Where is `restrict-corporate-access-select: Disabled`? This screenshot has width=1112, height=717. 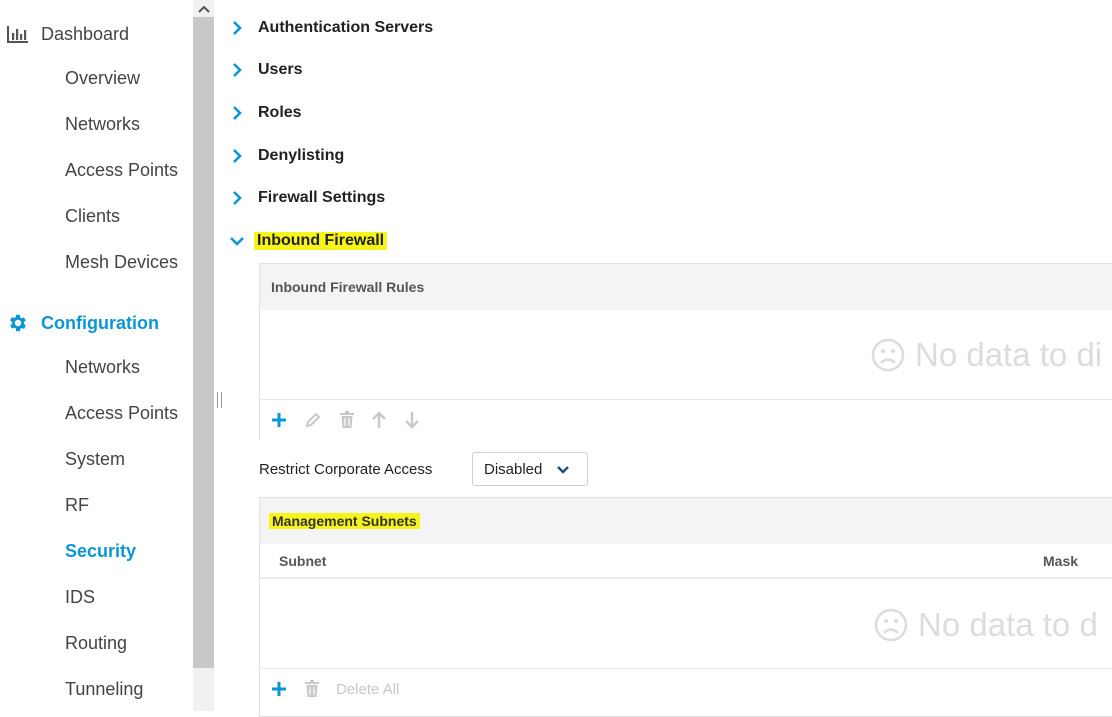 restrict-corporate-access-select: Disabled is located at coordinates (530, 469).